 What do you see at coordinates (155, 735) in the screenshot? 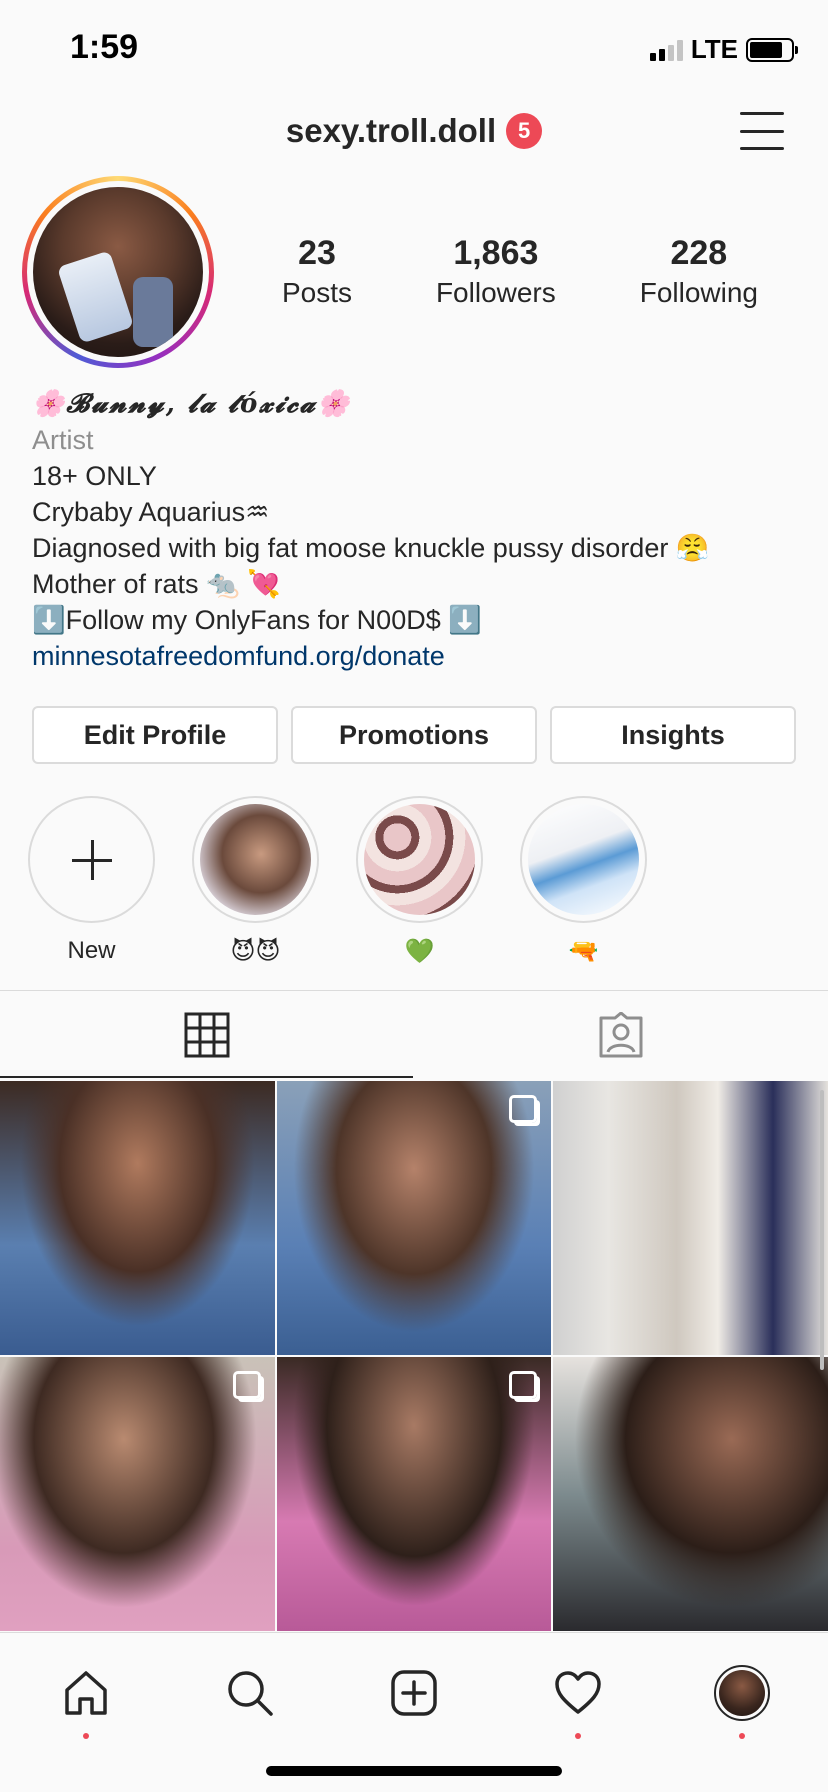
I see `edit-profile-button: Edit Profile` at bounding box center [155, 735].